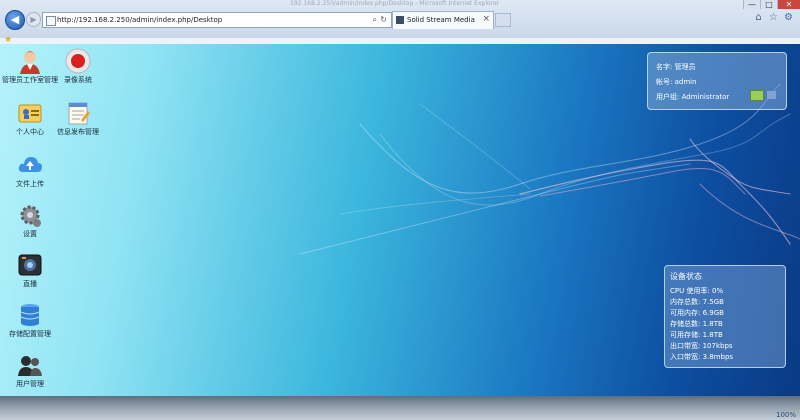 The height and width of the screenshot is (420, 800). What do you see at coordinates (696, 324) in the screenshot?
I see `status-storage-total: 存储总数: 1.8TB` at bounding box center [696, 324].